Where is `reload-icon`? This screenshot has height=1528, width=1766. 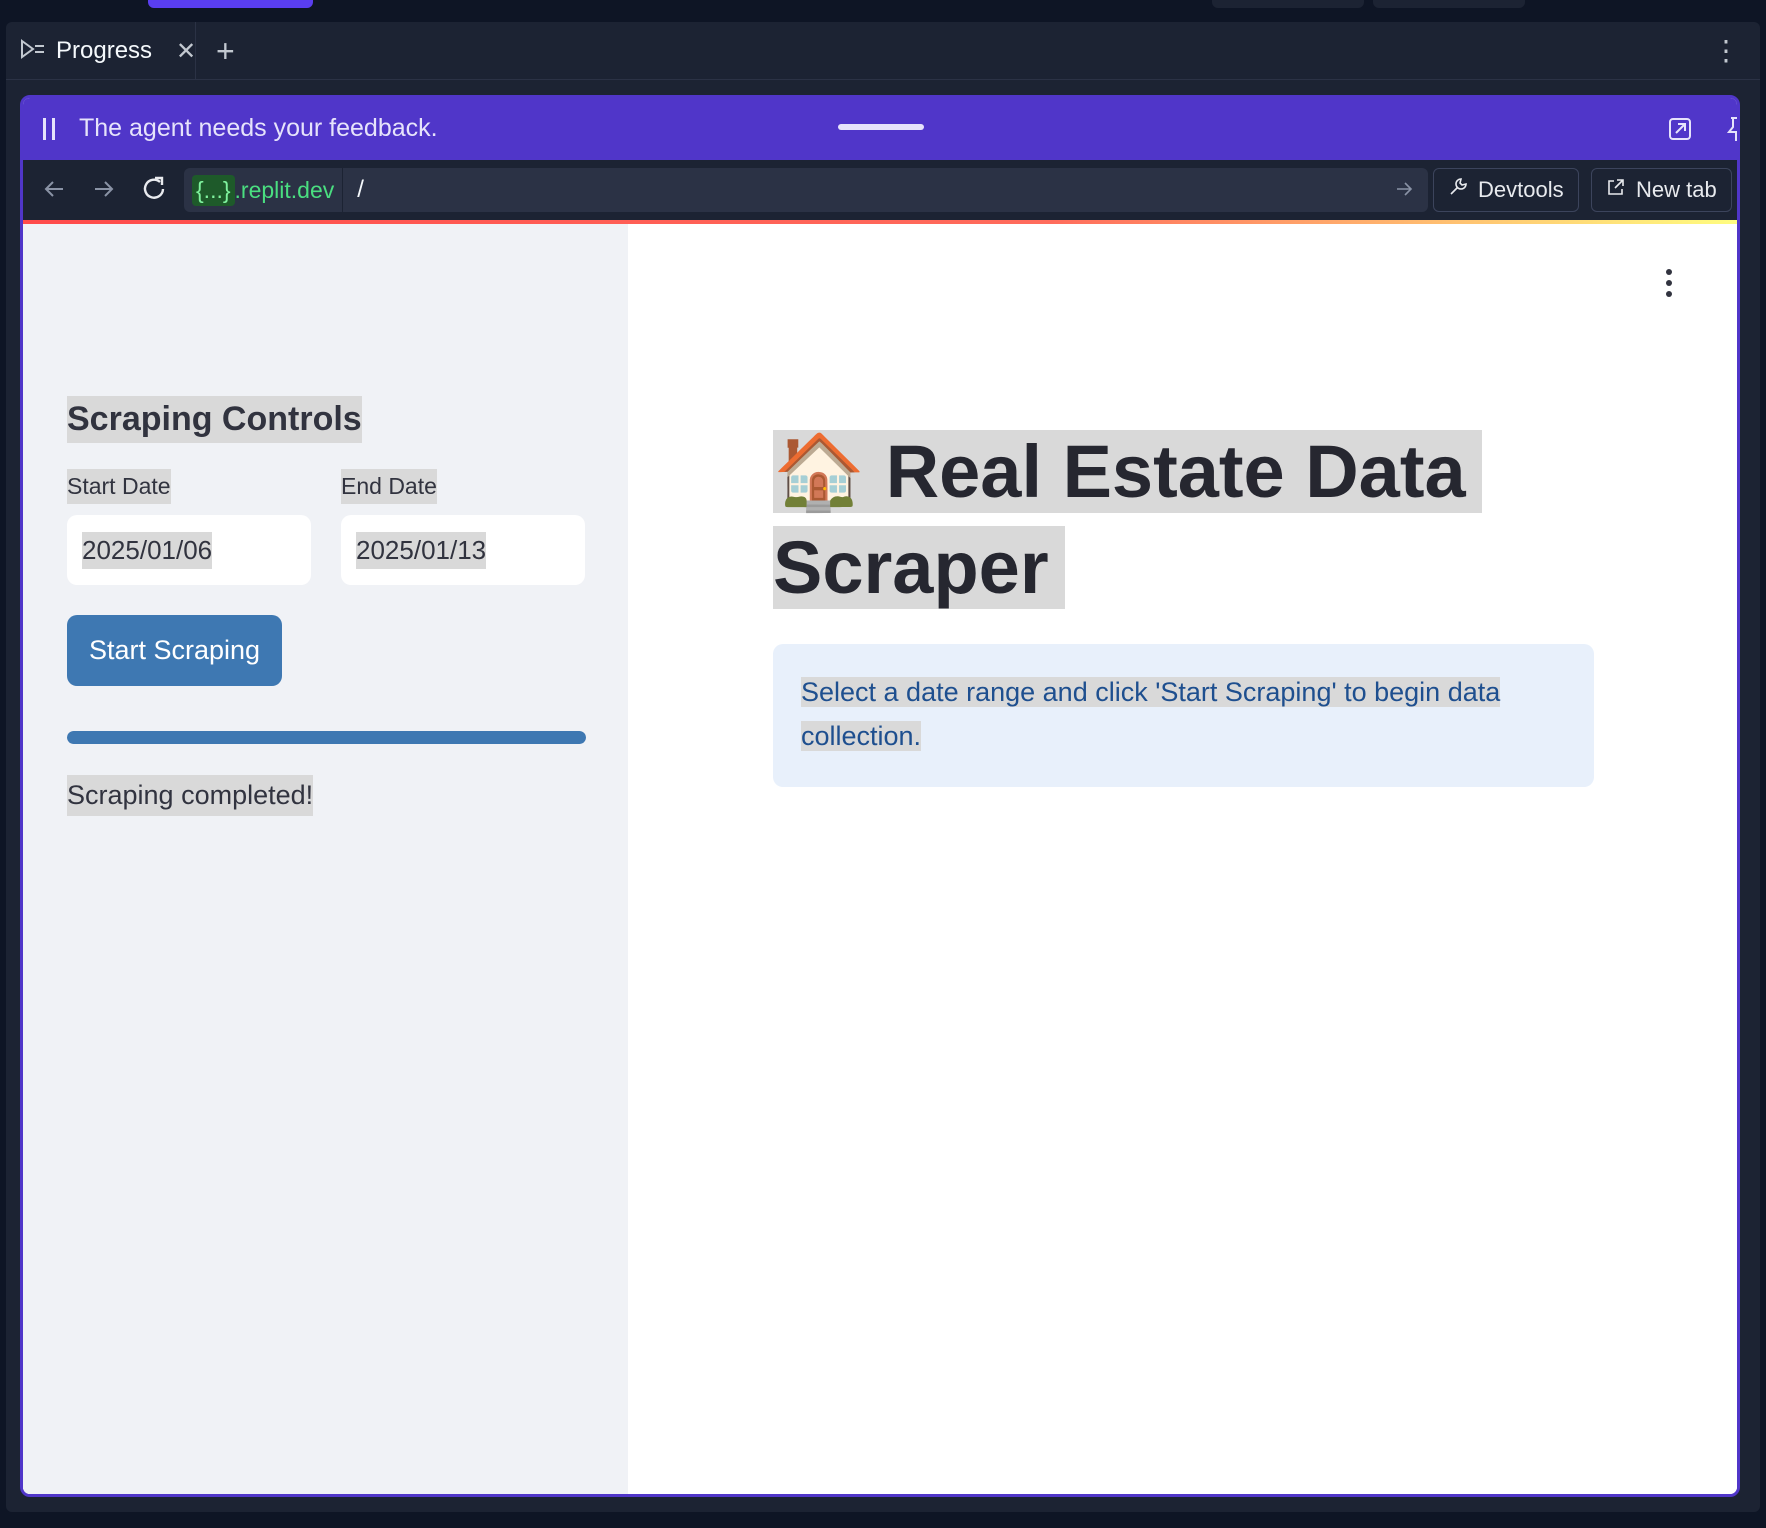 reload-icon is located at coordinates (154, 189).